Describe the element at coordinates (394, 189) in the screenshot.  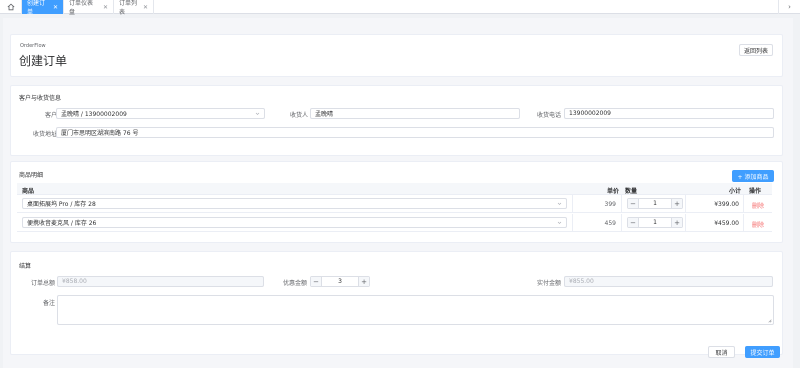
I see `table-header: 商品 单价 数量 小计 操作` at that location.